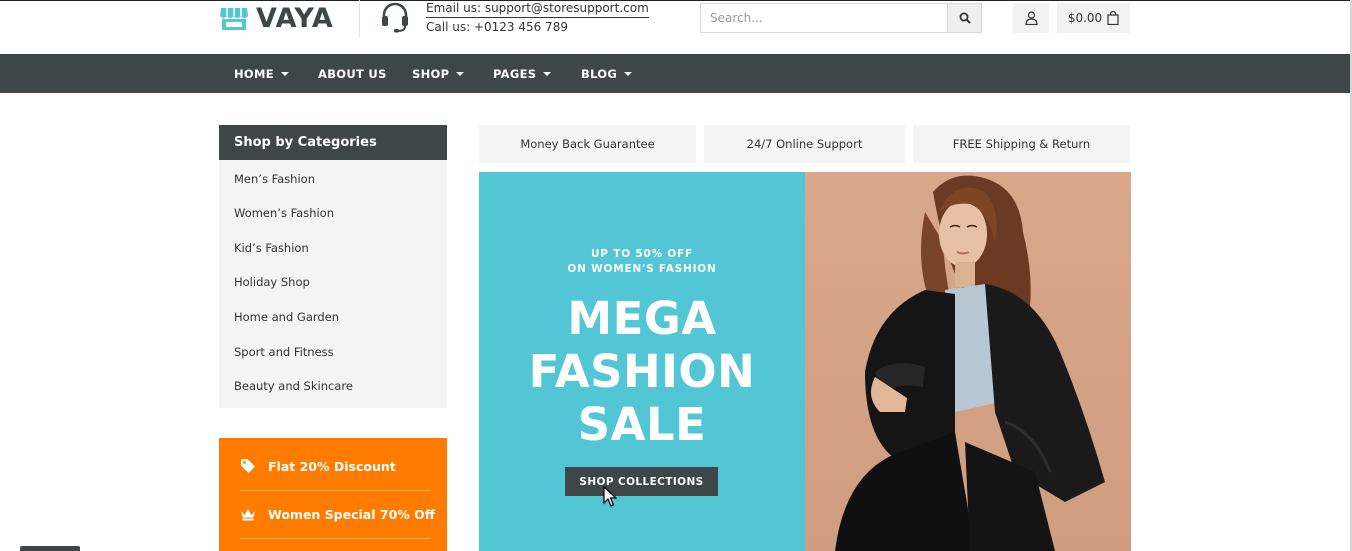 The image size is (1352, 551). Describe the element at coordinates (642, 262) in the screenshot. I see `hero-subtitle: UP TO 50% OFF ON WOMEN'S FASHION` at that location.